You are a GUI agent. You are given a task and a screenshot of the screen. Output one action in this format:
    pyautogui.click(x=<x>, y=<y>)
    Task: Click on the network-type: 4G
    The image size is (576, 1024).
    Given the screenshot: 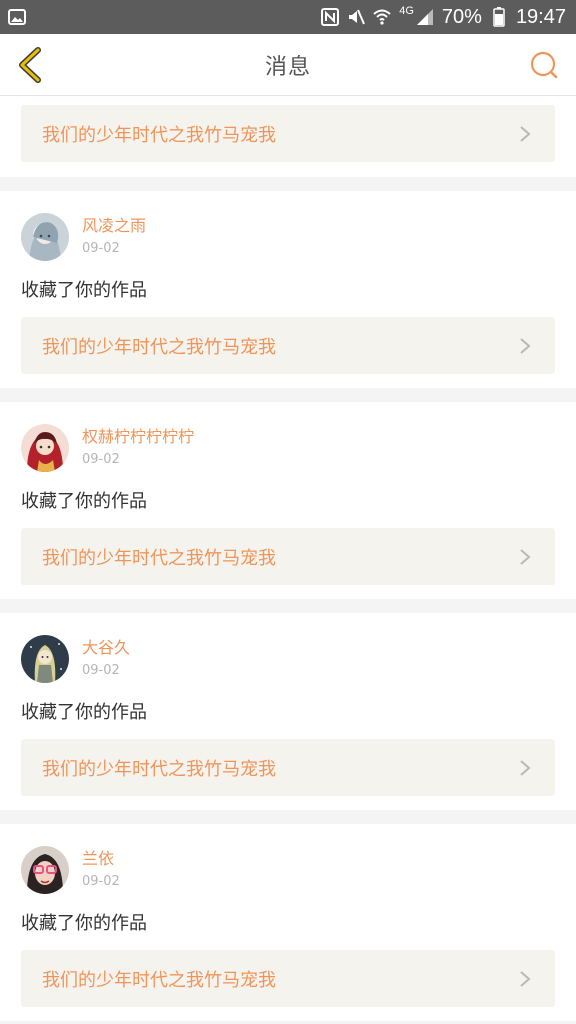 What is the action you would take?
    pyautogui.click(x=406, y=11)
    